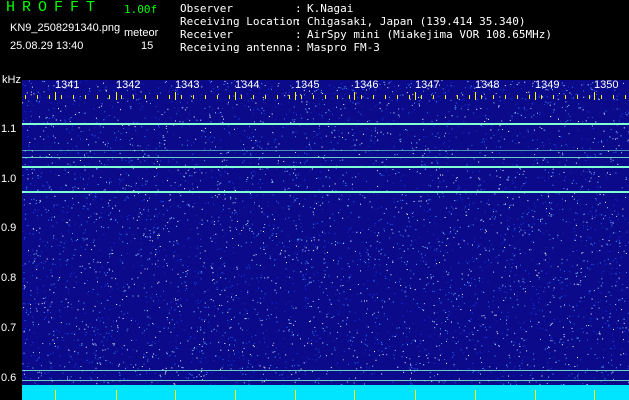  I want to click on y-tick-label: 0.6, so click(9, 378).